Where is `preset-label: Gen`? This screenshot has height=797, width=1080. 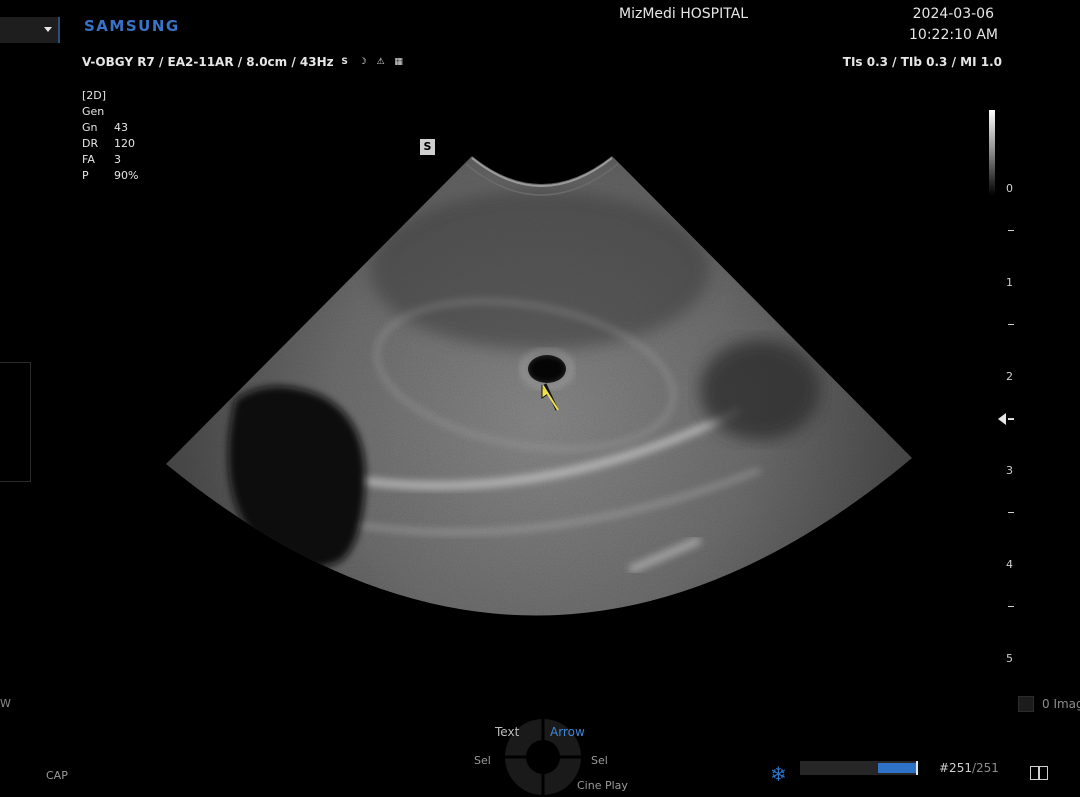
preset-label: Gen is located at coordinates (93, 111).